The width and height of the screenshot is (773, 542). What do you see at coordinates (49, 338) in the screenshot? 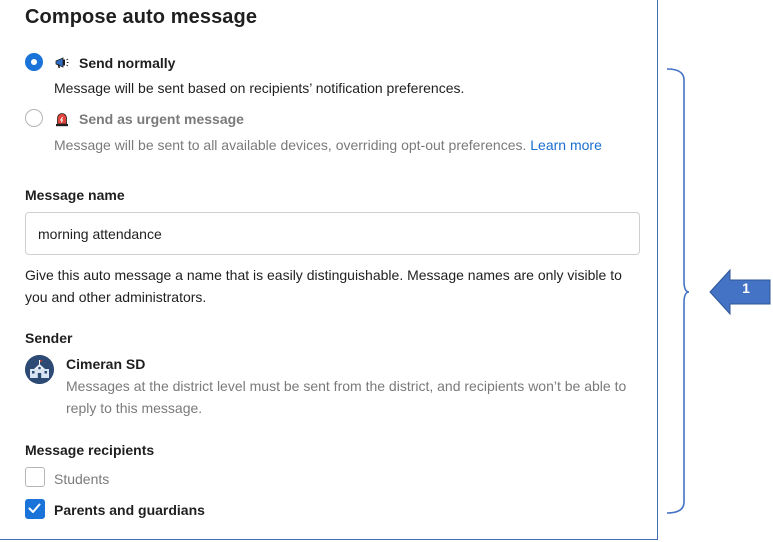
I see `sender-label: Sender` at bounding box center [49, 338].